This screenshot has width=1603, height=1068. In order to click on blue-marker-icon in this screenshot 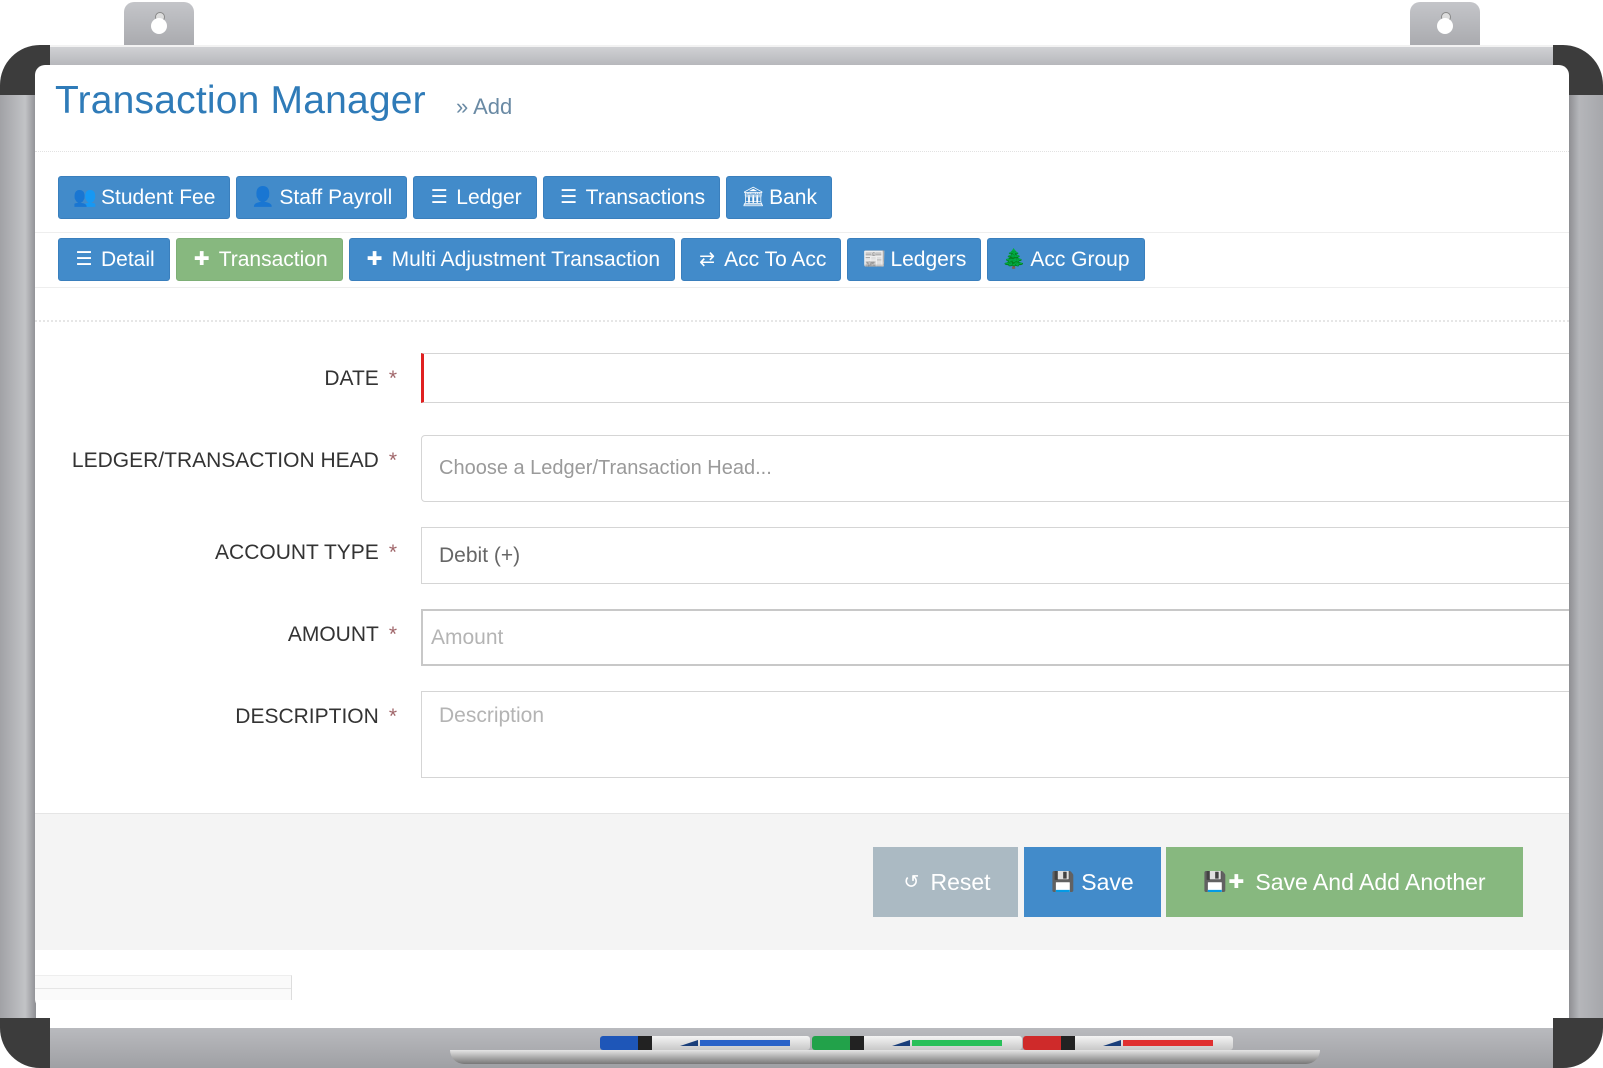, I will do `click(705, 1043)`.